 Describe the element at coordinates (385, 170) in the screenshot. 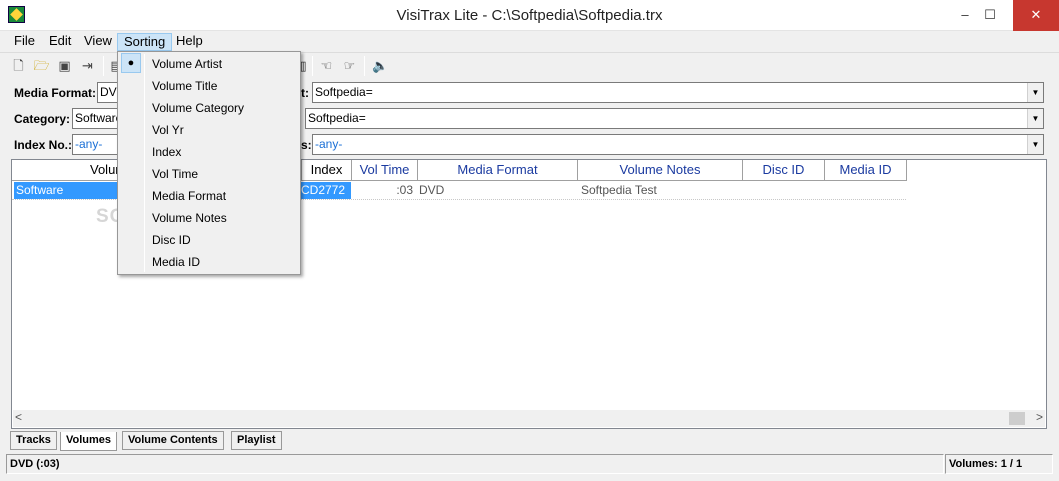

I see `column-header-vol-time: Vol Time` at that location.